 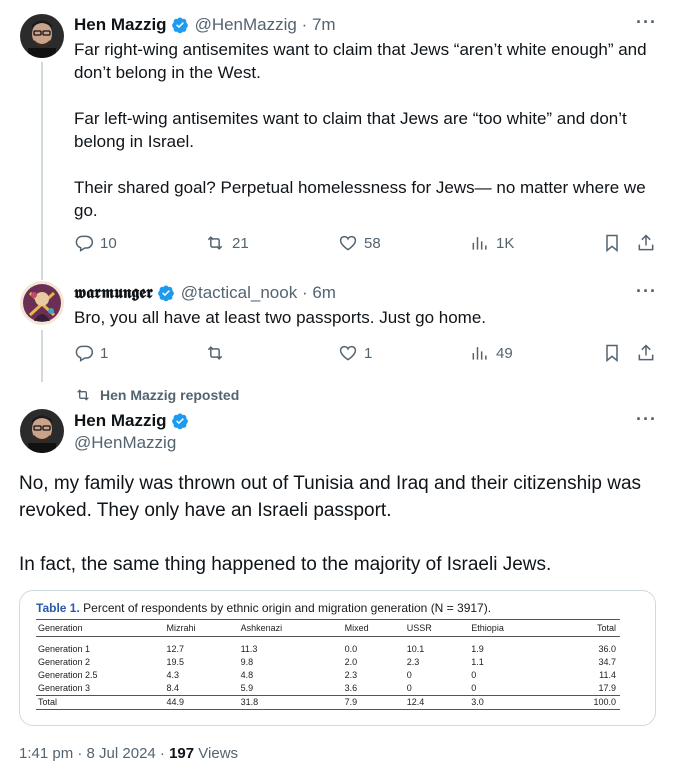 I want to click on tweet2-header: 𝖜𝖆𝖗𝖒𝖚𝖓𝖌𝖊𝖗 @tactical_nook · 6m, so click(x=205, y=293).